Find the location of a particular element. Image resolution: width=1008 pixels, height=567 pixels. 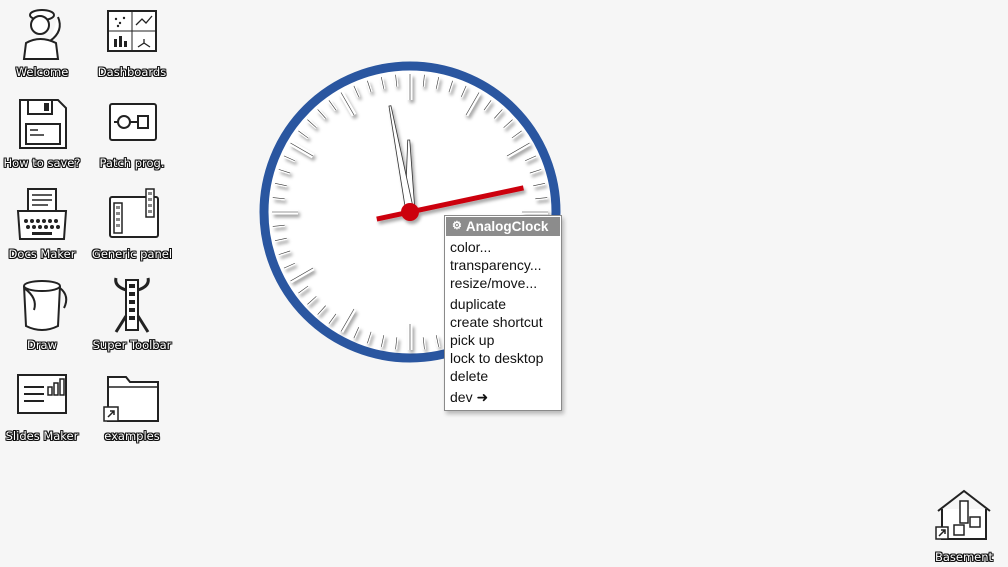

menu-item-create-shortcut: create shortcut is located at coordinates (503, 322).